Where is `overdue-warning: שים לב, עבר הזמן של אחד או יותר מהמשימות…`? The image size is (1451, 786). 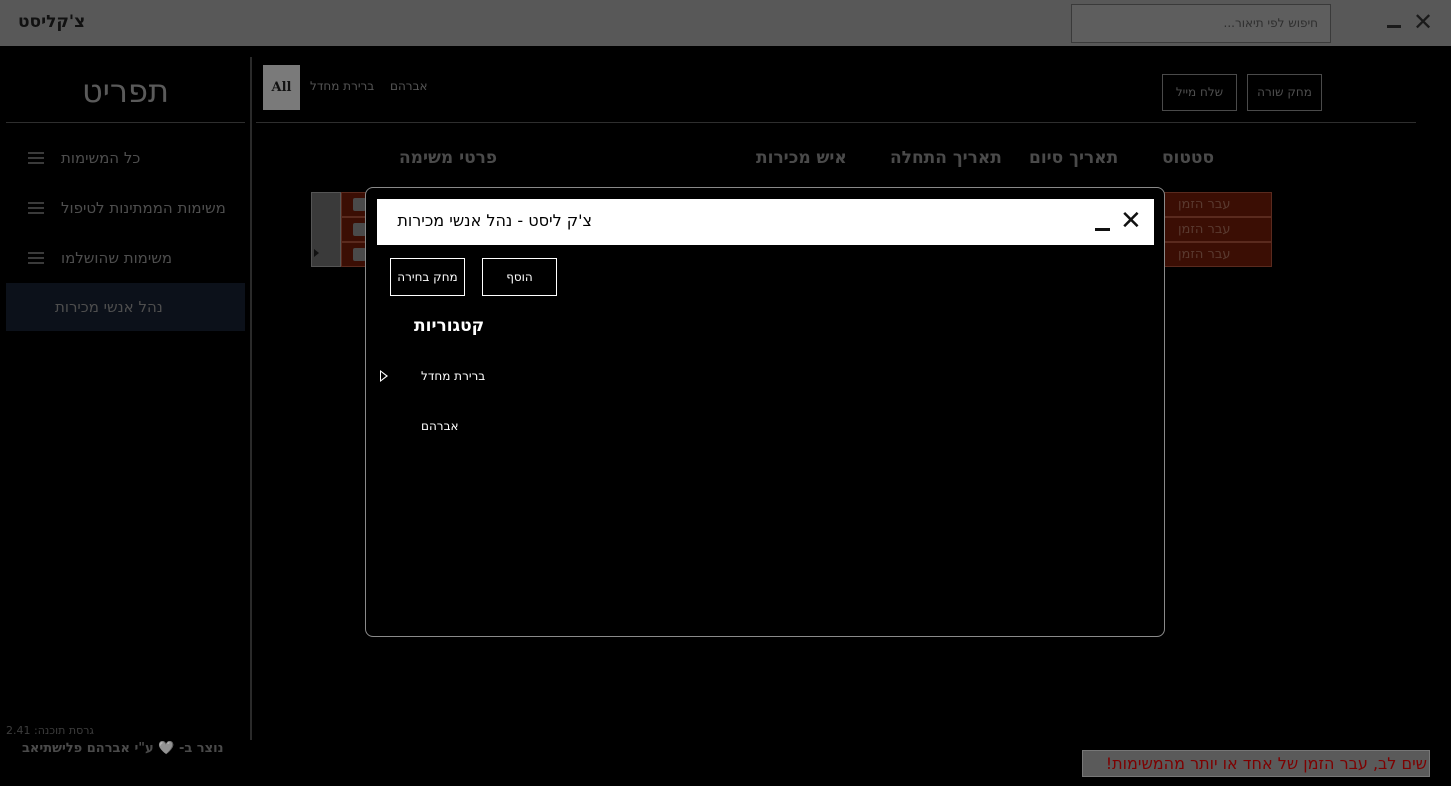 overdue-warning: שים לב, עבר הזמן של אחד או יותר מהמשימות… is located at coordinates (1256, 763).